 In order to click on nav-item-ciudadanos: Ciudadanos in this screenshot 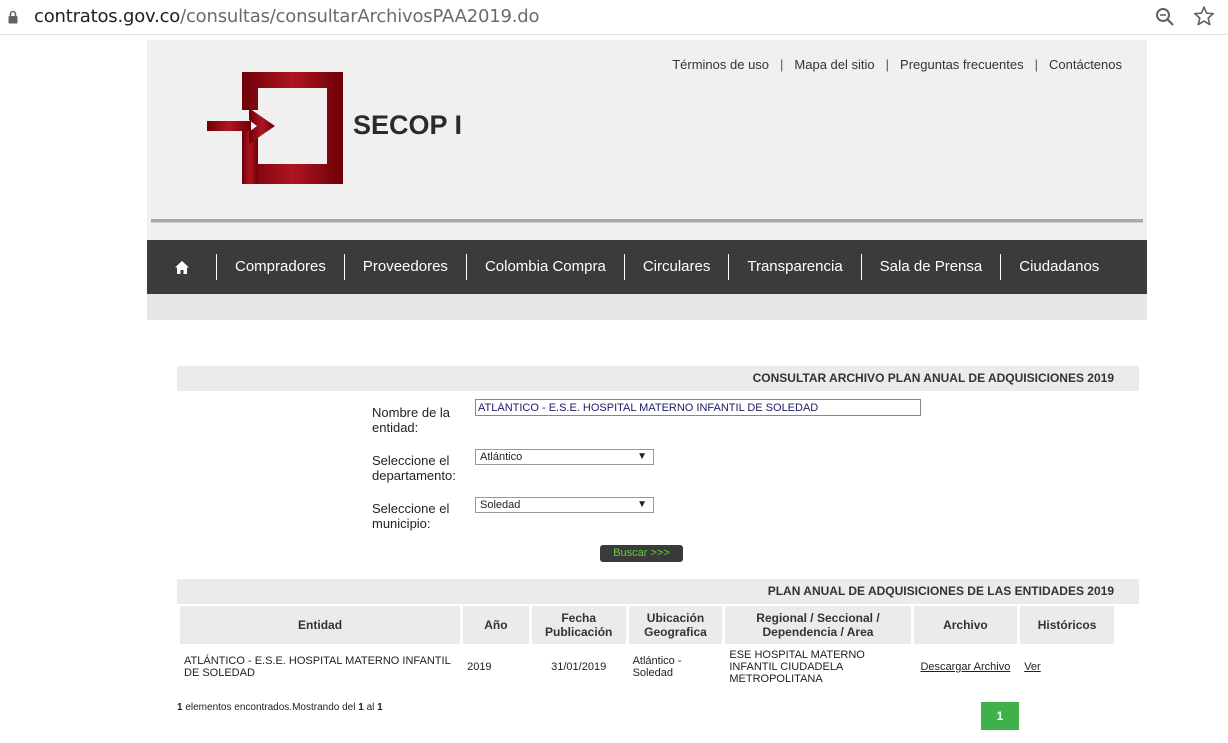, I will do `click(1059, 267)`.